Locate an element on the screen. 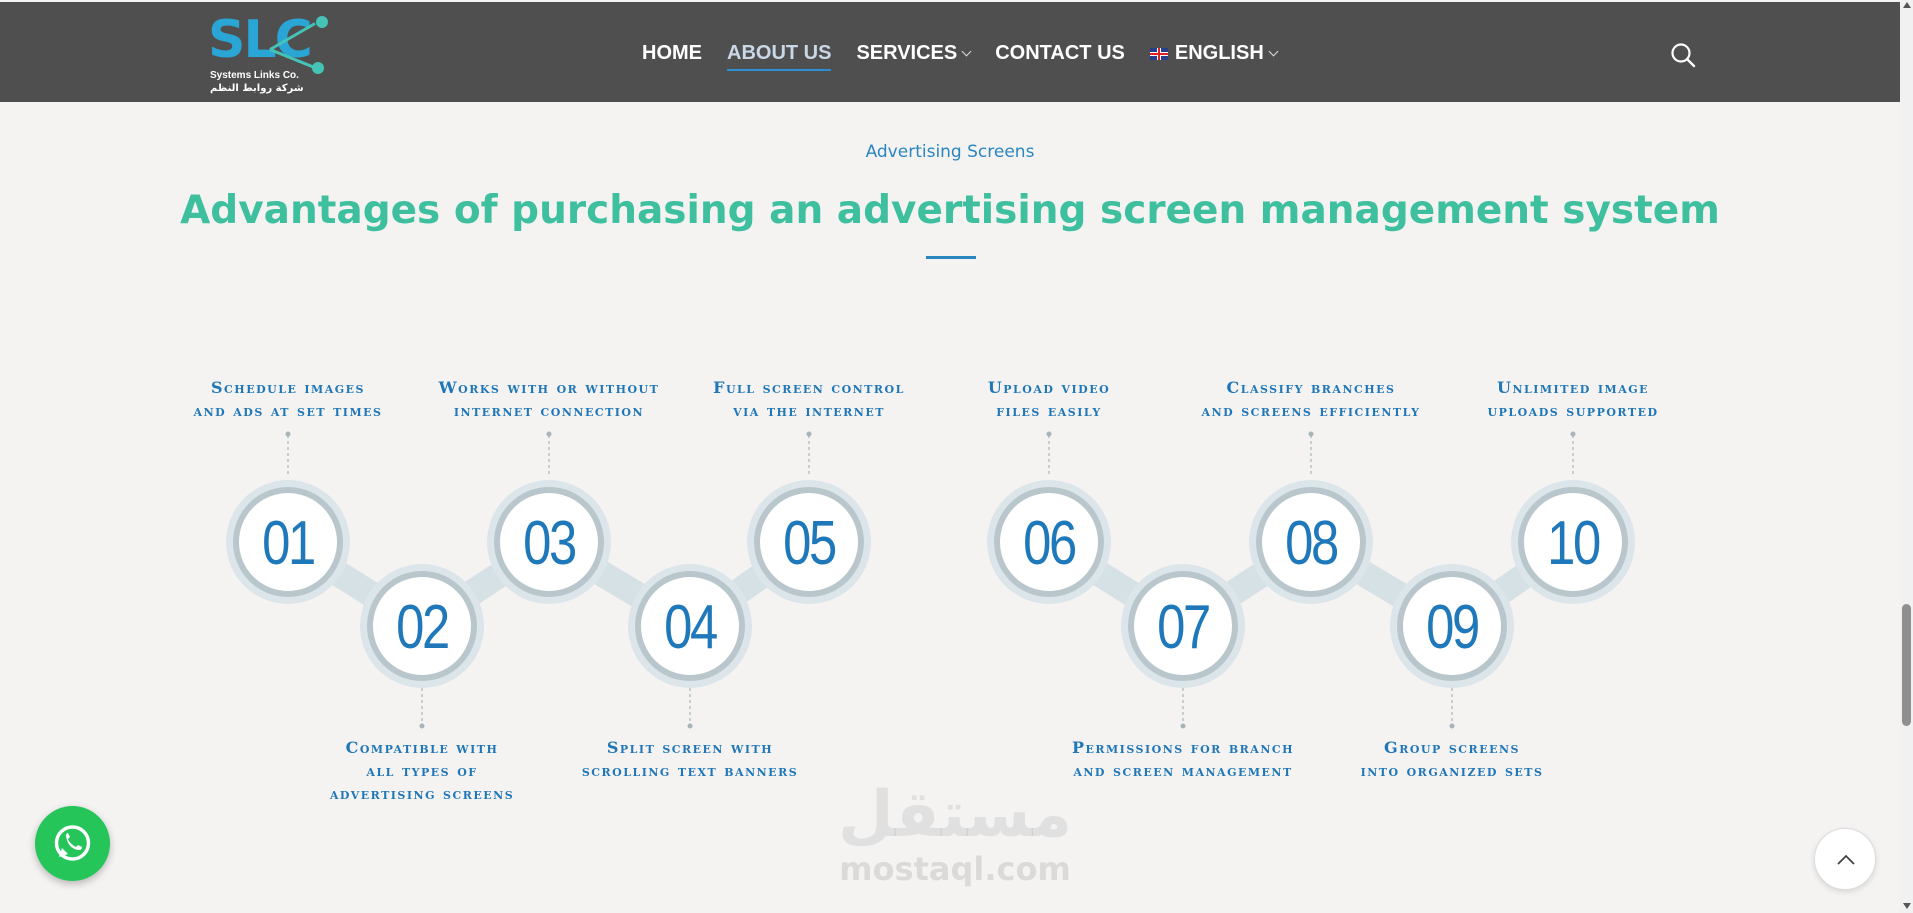 Image resolution: width=1913 pixels, height=913 pixels. step-label-line: files easily is located at coordinates (1049, 410).